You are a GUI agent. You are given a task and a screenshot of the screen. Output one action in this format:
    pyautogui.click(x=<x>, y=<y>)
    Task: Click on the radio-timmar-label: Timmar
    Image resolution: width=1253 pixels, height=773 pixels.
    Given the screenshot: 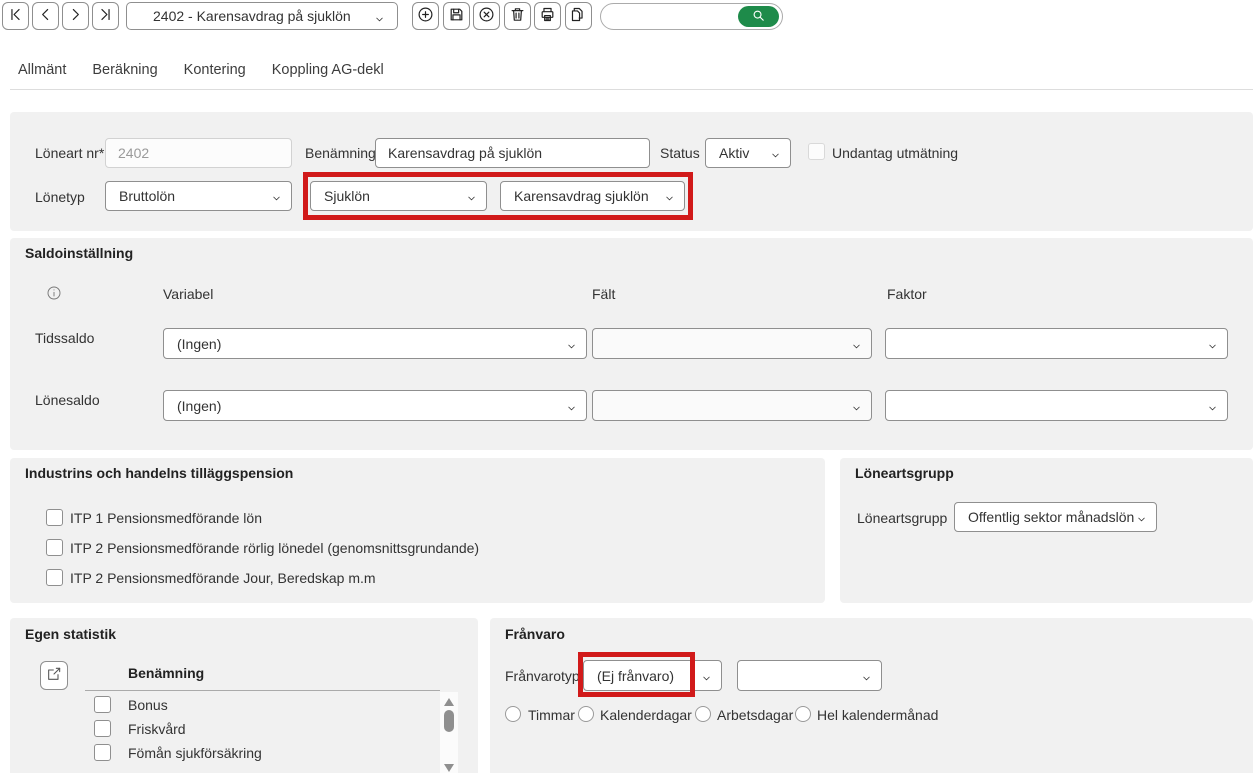 What is the action you would take?
    pyautogui.click(x=551, y=715)
    